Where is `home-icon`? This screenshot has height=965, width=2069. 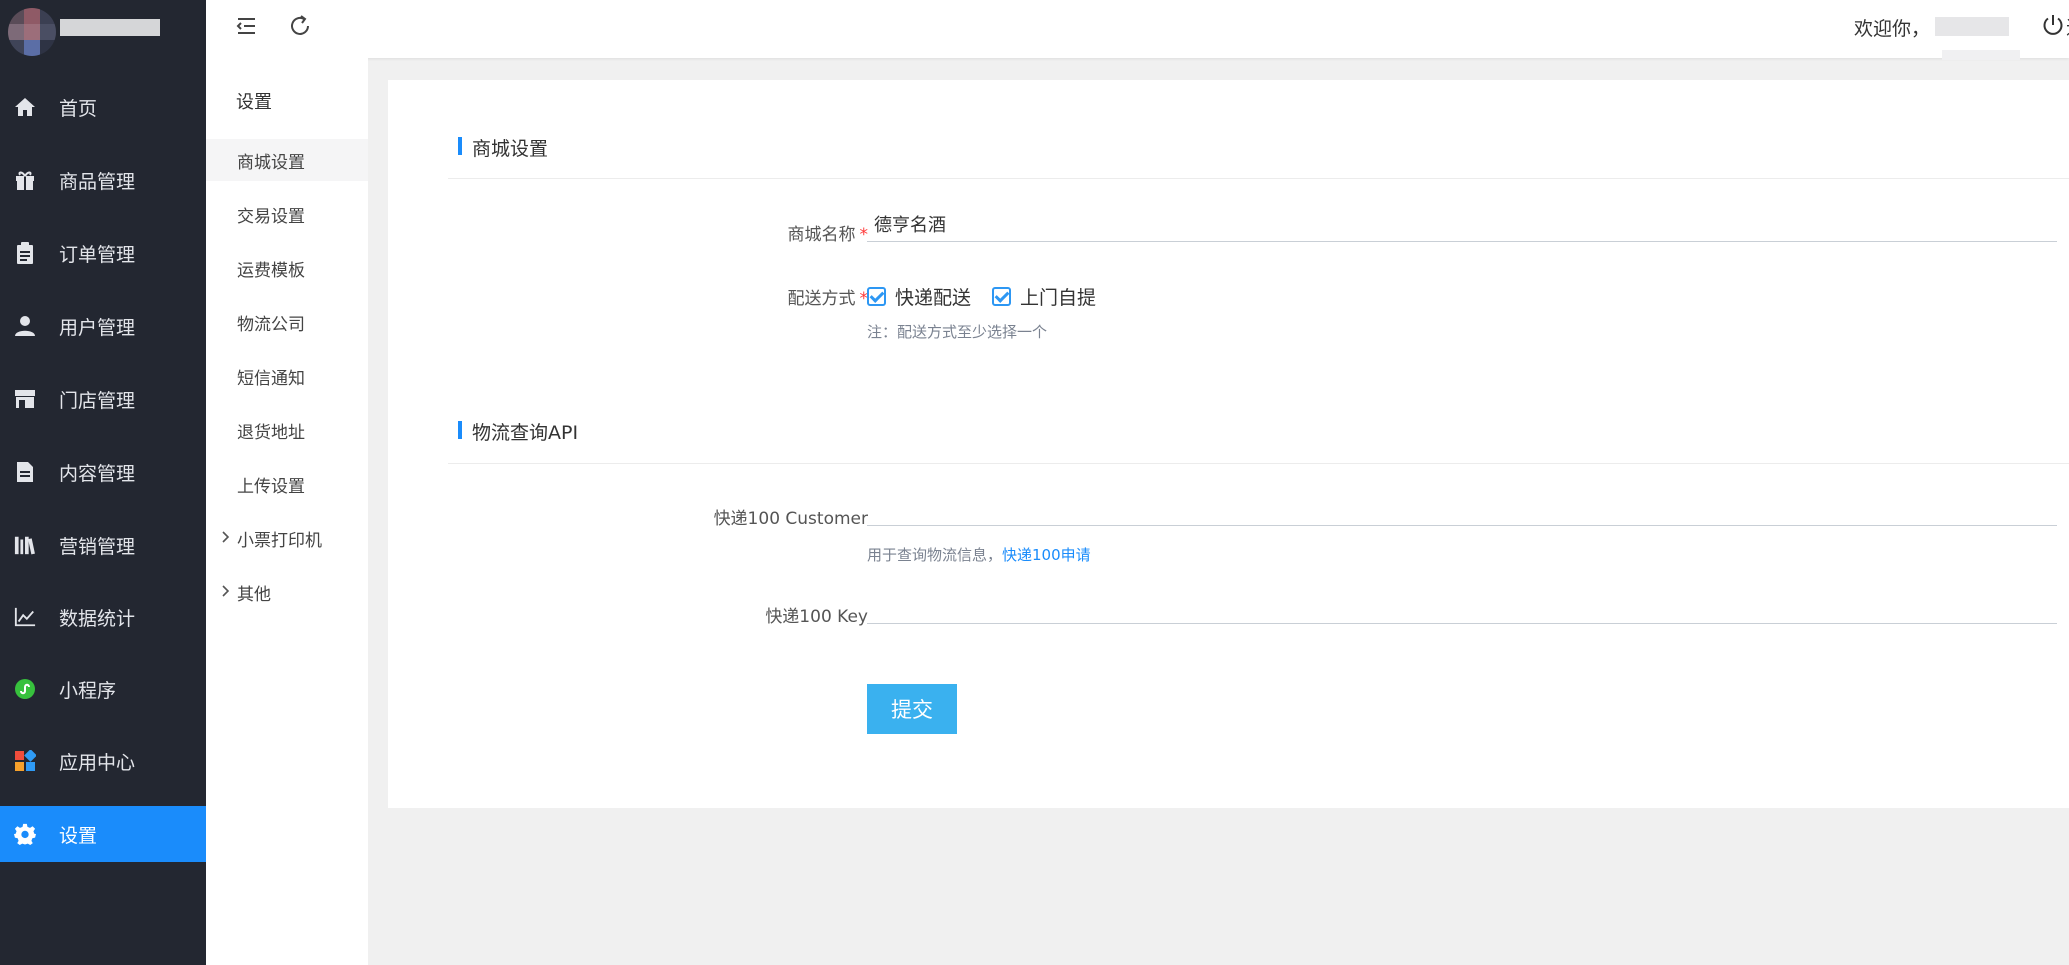 home-icon is located at coordinates (25, 107).